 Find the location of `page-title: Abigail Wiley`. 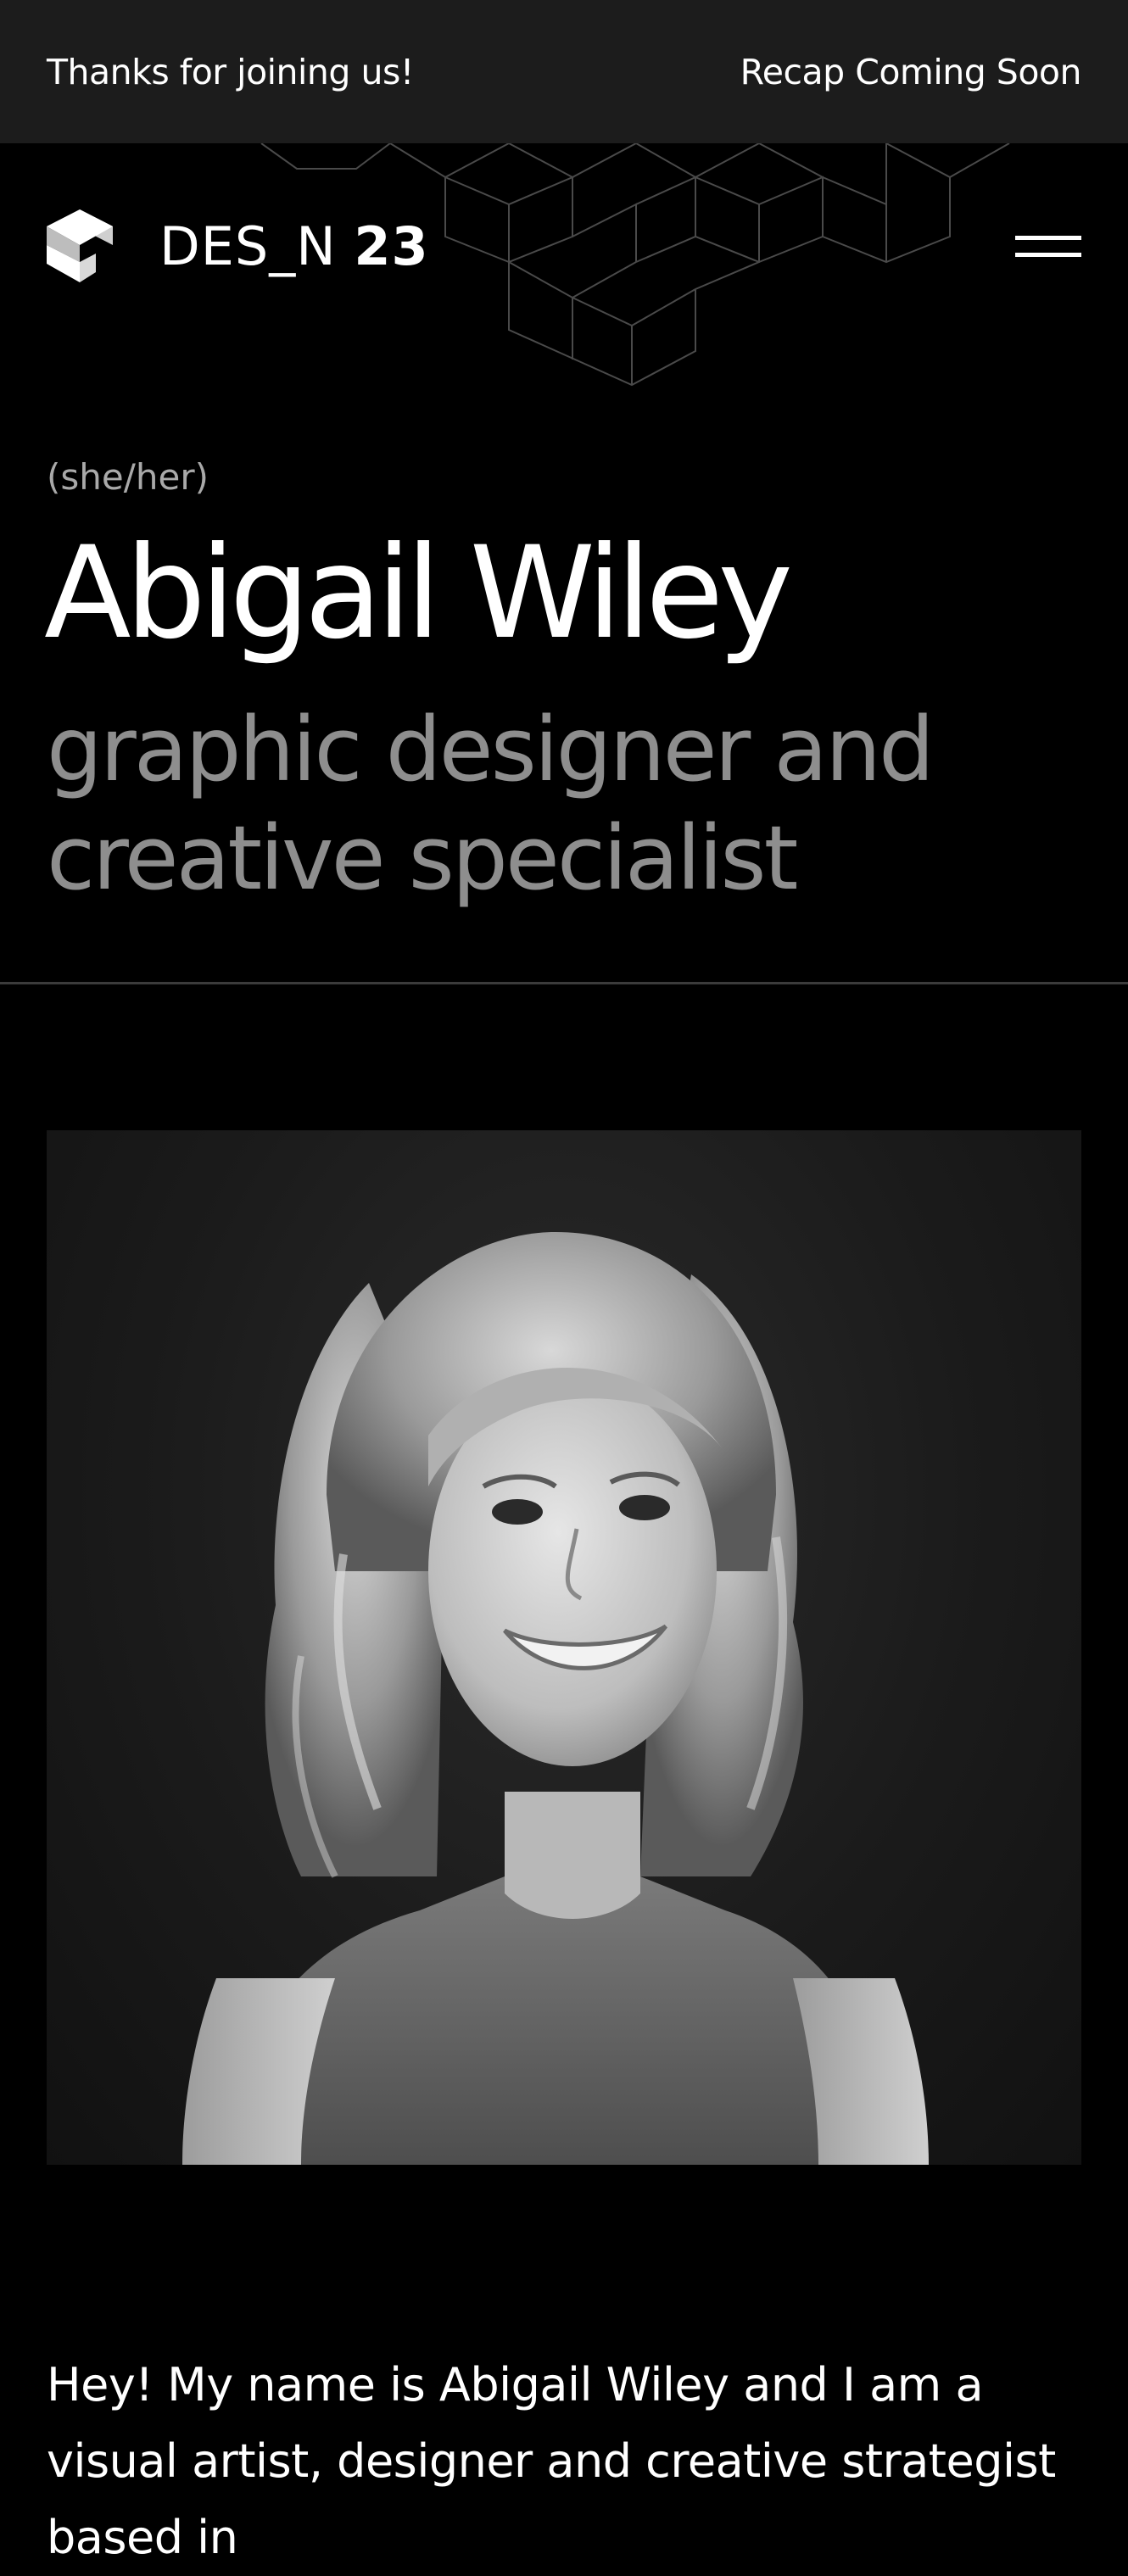

page-title: Abigail Wiley is located at coordinates (418, 593).